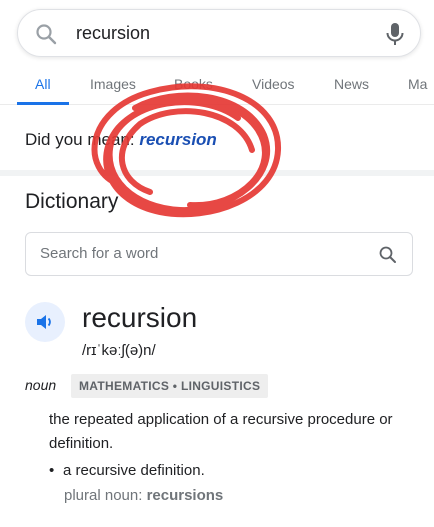 The height and width of the screenshot is (527, 434). Describe the element at coordinates (134, 470) in the screenshot. I see `example-text: a recursive definition.` at that location.